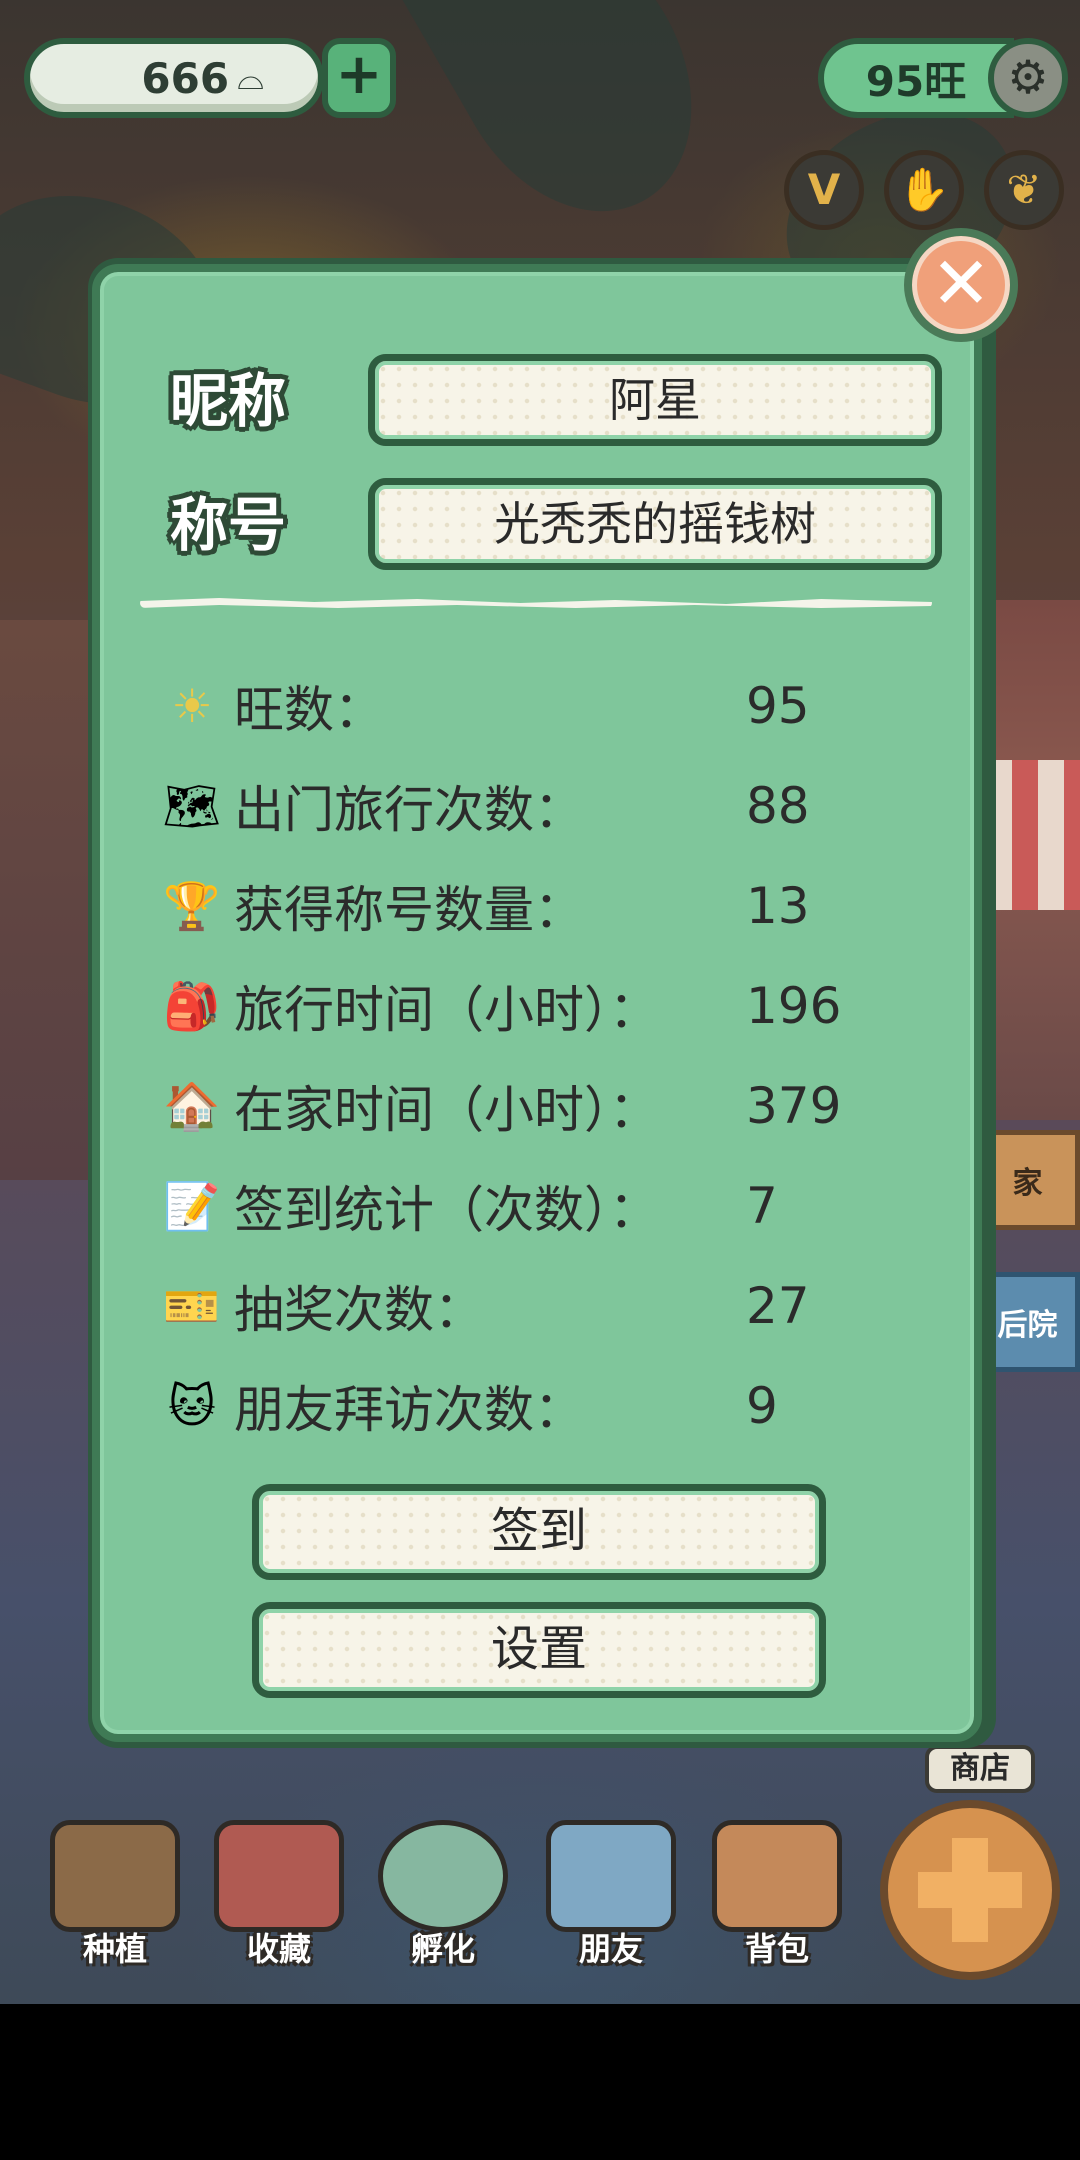 The height and width of the screenshot is (2160, 1080). Describe the element at coordinates (824, 190) in the screenshot. I see `vip-button: V` at that location.